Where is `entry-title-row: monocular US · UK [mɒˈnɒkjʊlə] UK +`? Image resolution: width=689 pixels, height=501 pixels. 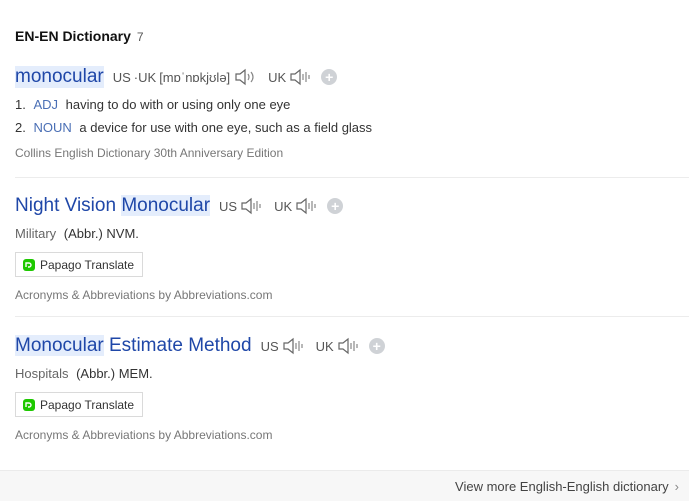
entry-title-row: monocular US · UK [mɒˈnɒkjʊlə] UK + is located at coordinates (352, 77).